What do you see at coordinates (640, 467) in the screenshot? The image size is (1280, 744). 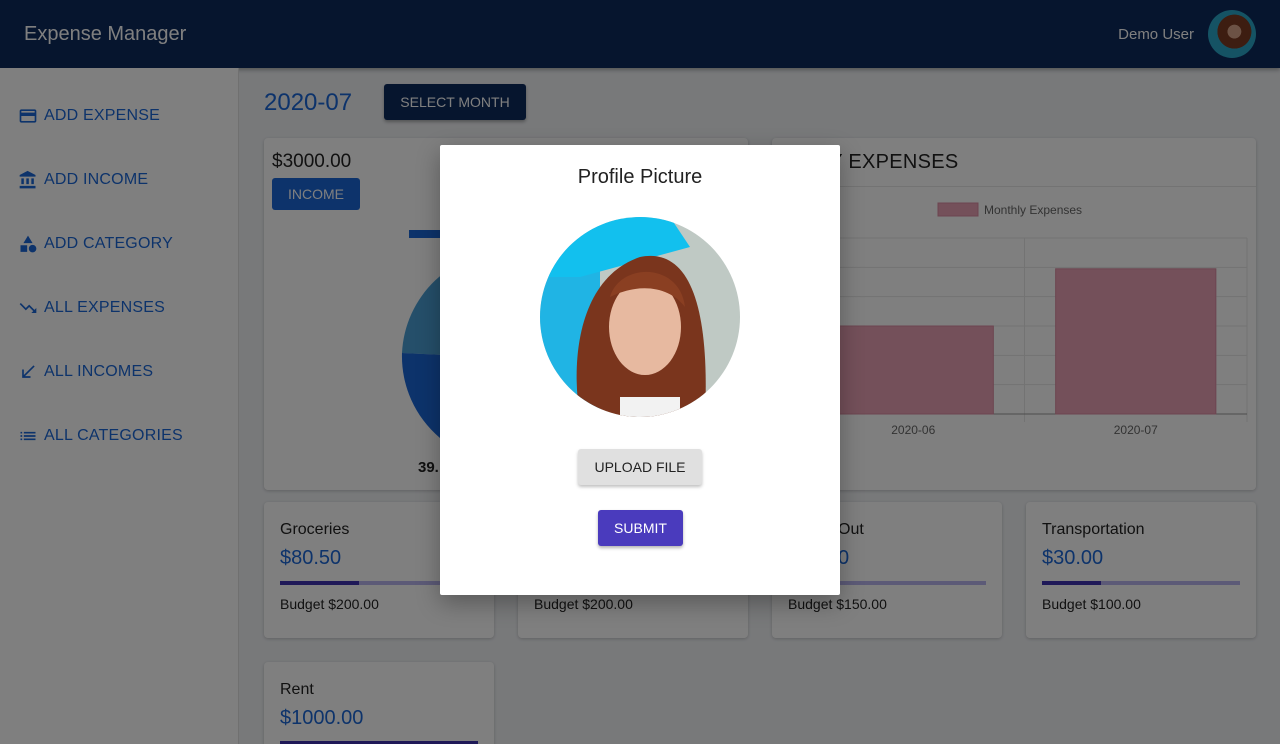 I see `upload-file-button: UPLOAD FILE` at bounding box center [640, 467].